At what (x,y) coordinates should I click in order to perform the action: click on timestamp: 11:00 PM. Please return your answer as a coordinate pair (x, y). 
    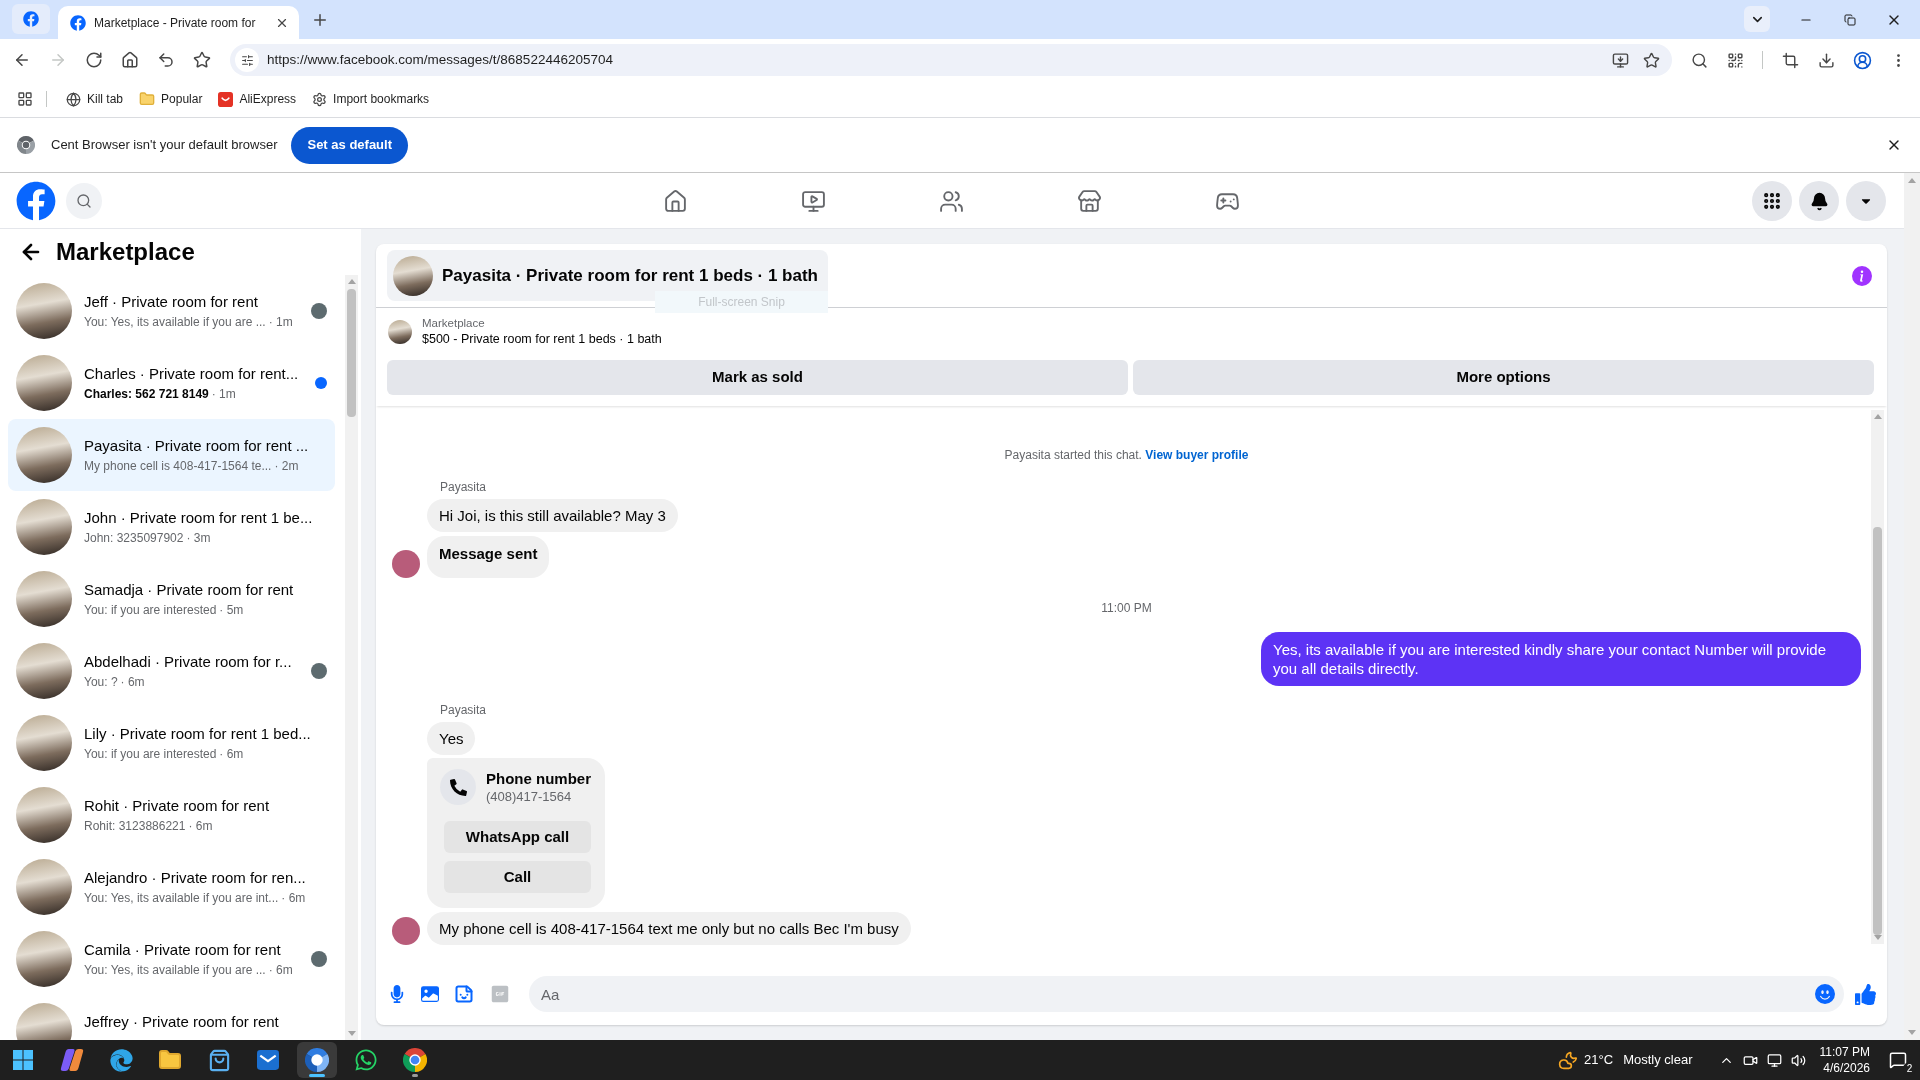
    Looking at the image, I should click on (1126, 608).